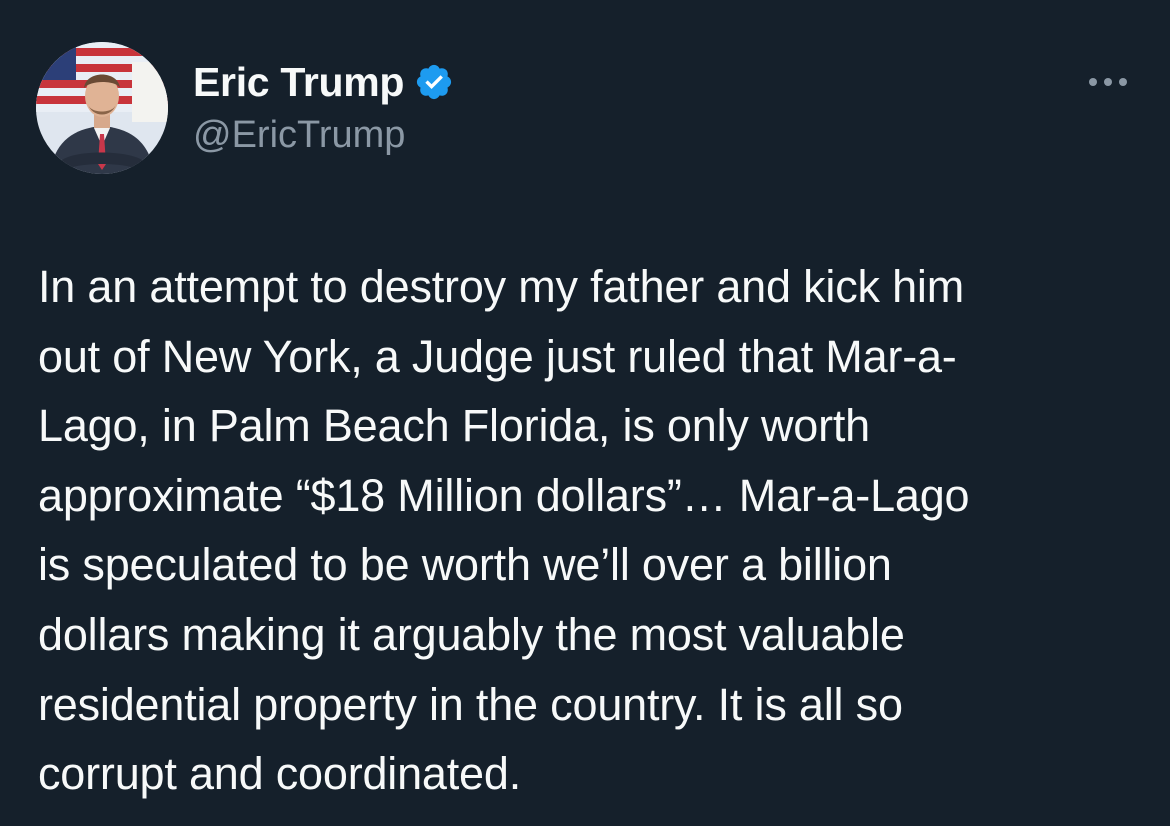 This screenshot has height=826, width=1170. I want to click on avatar-photo, so click(102, 108).